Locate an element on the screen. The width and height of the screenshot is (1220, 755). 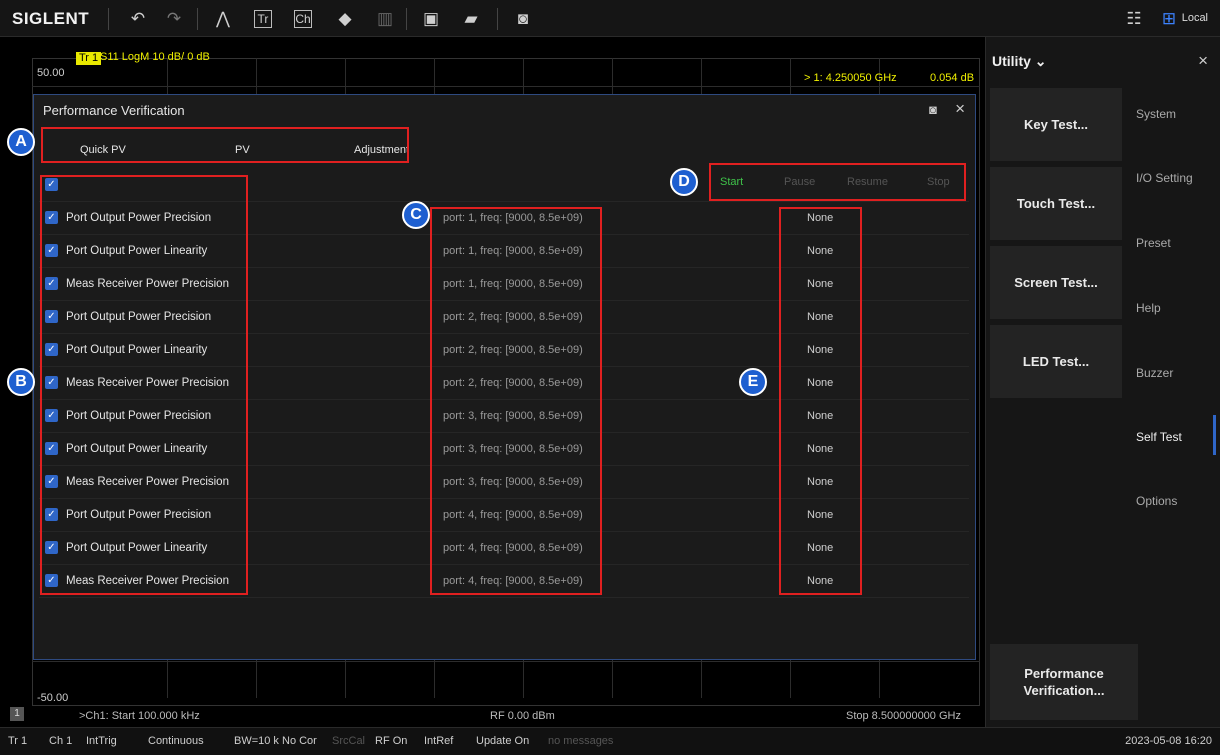
trace-info: S11 LogM 10 dB/ 0 dB is located at coordinates (155, 57).